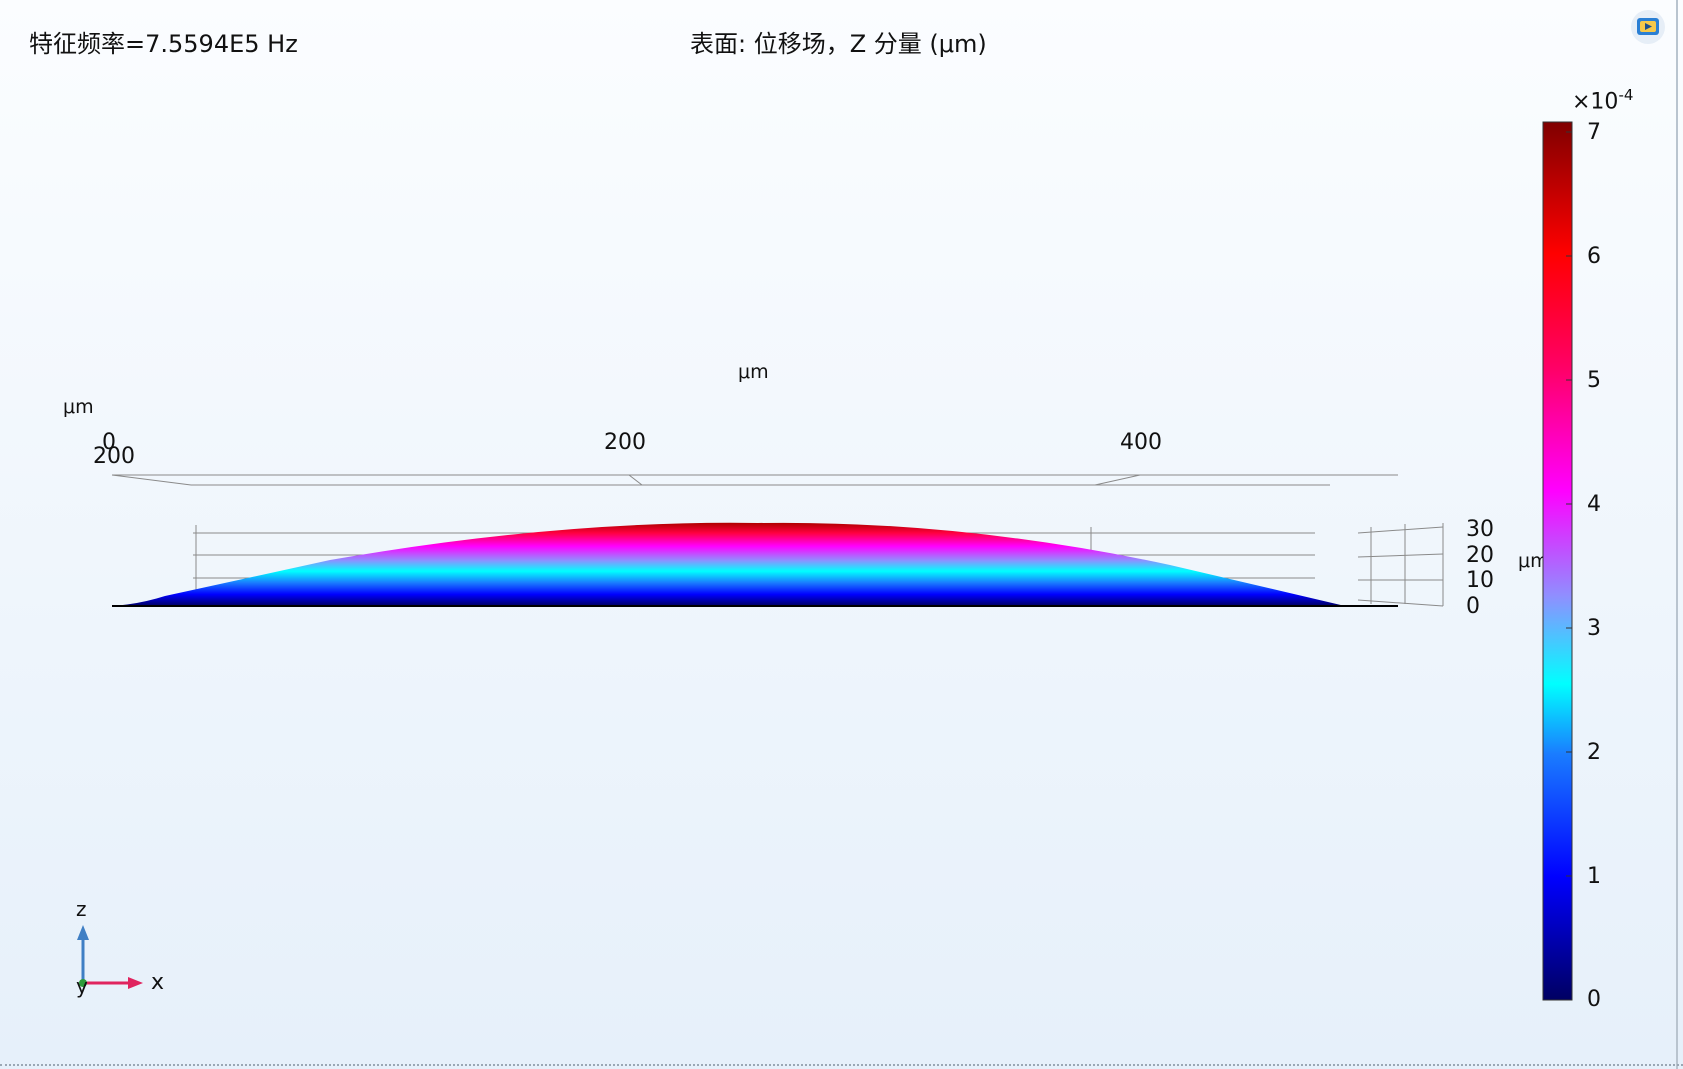 The height and width of the screenshot is (1069, 1683). What do you see at coordinates (158, 982) in the screenshot?
I see `triad-x-label: x` at bounding box center [158, 982].